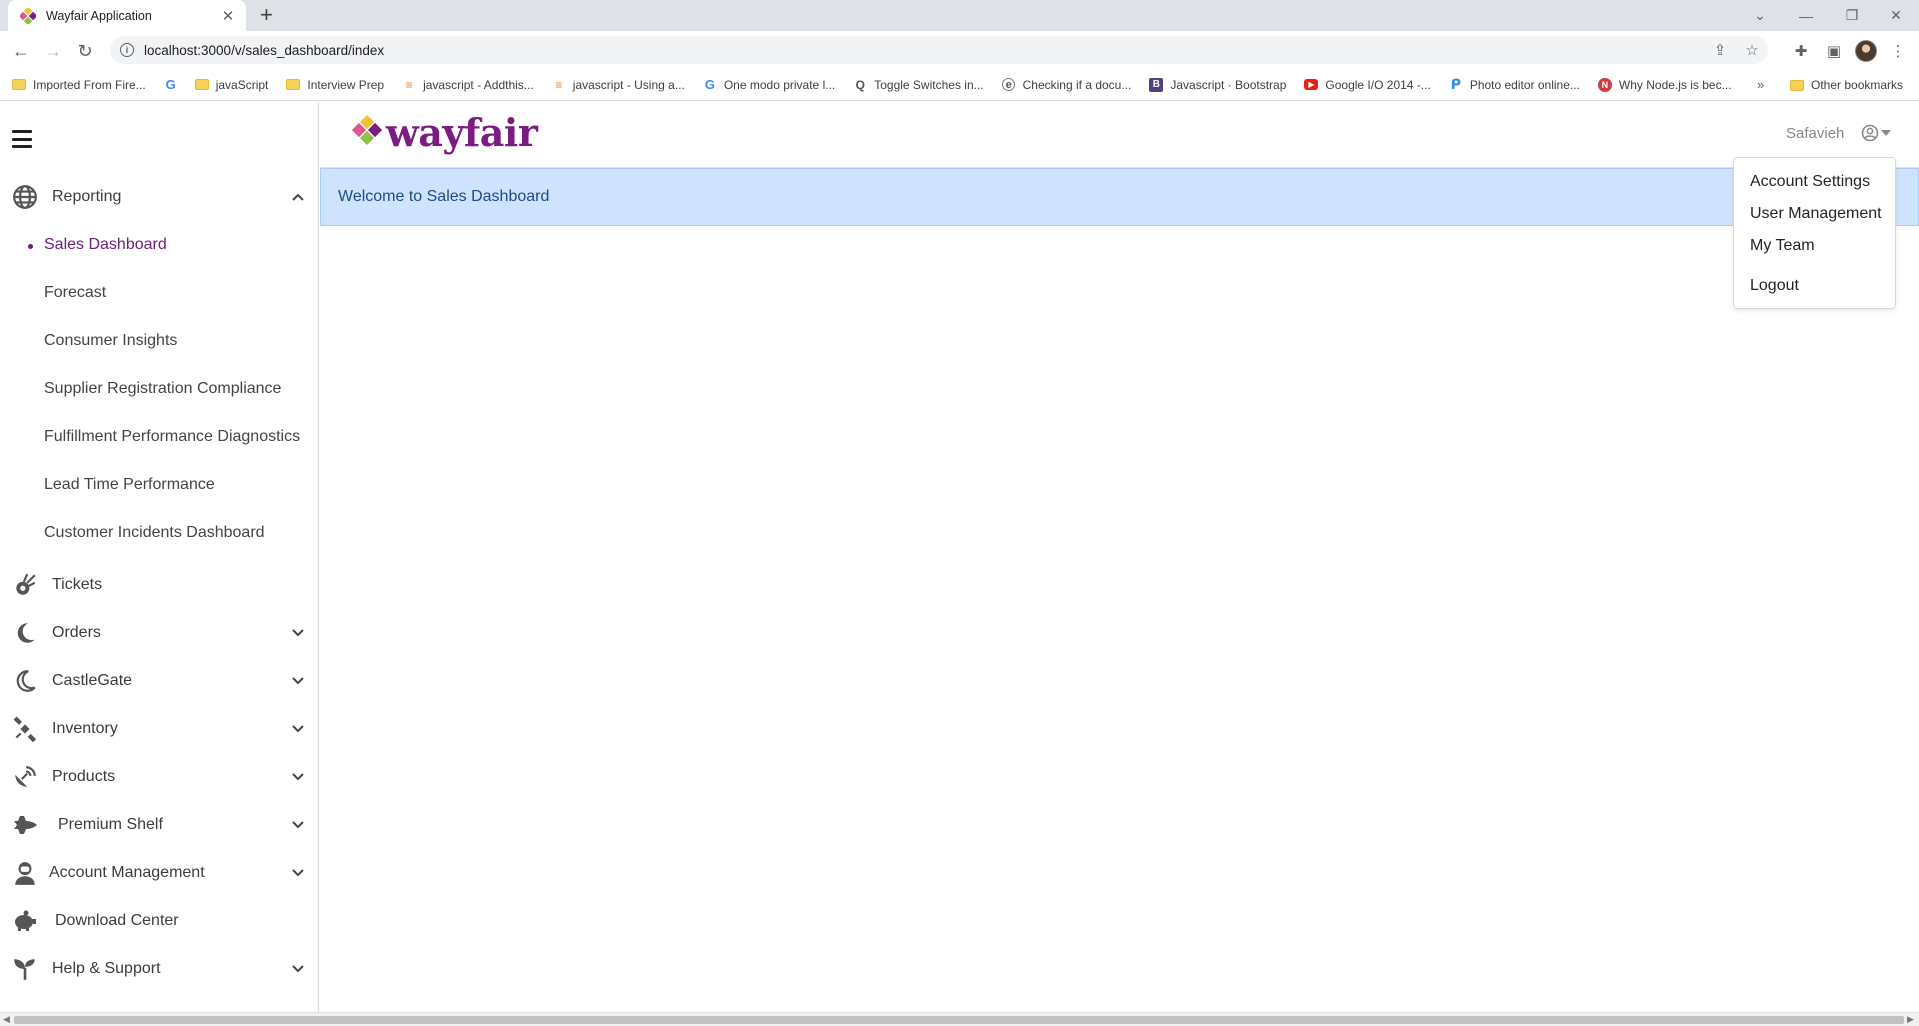 This screenshot has height=1026, width=1919. What do you see at coordinates (1816, 214) in the screenshot?
I see `menu-item-user-management: User Management` at bounding box center [1816, 214].